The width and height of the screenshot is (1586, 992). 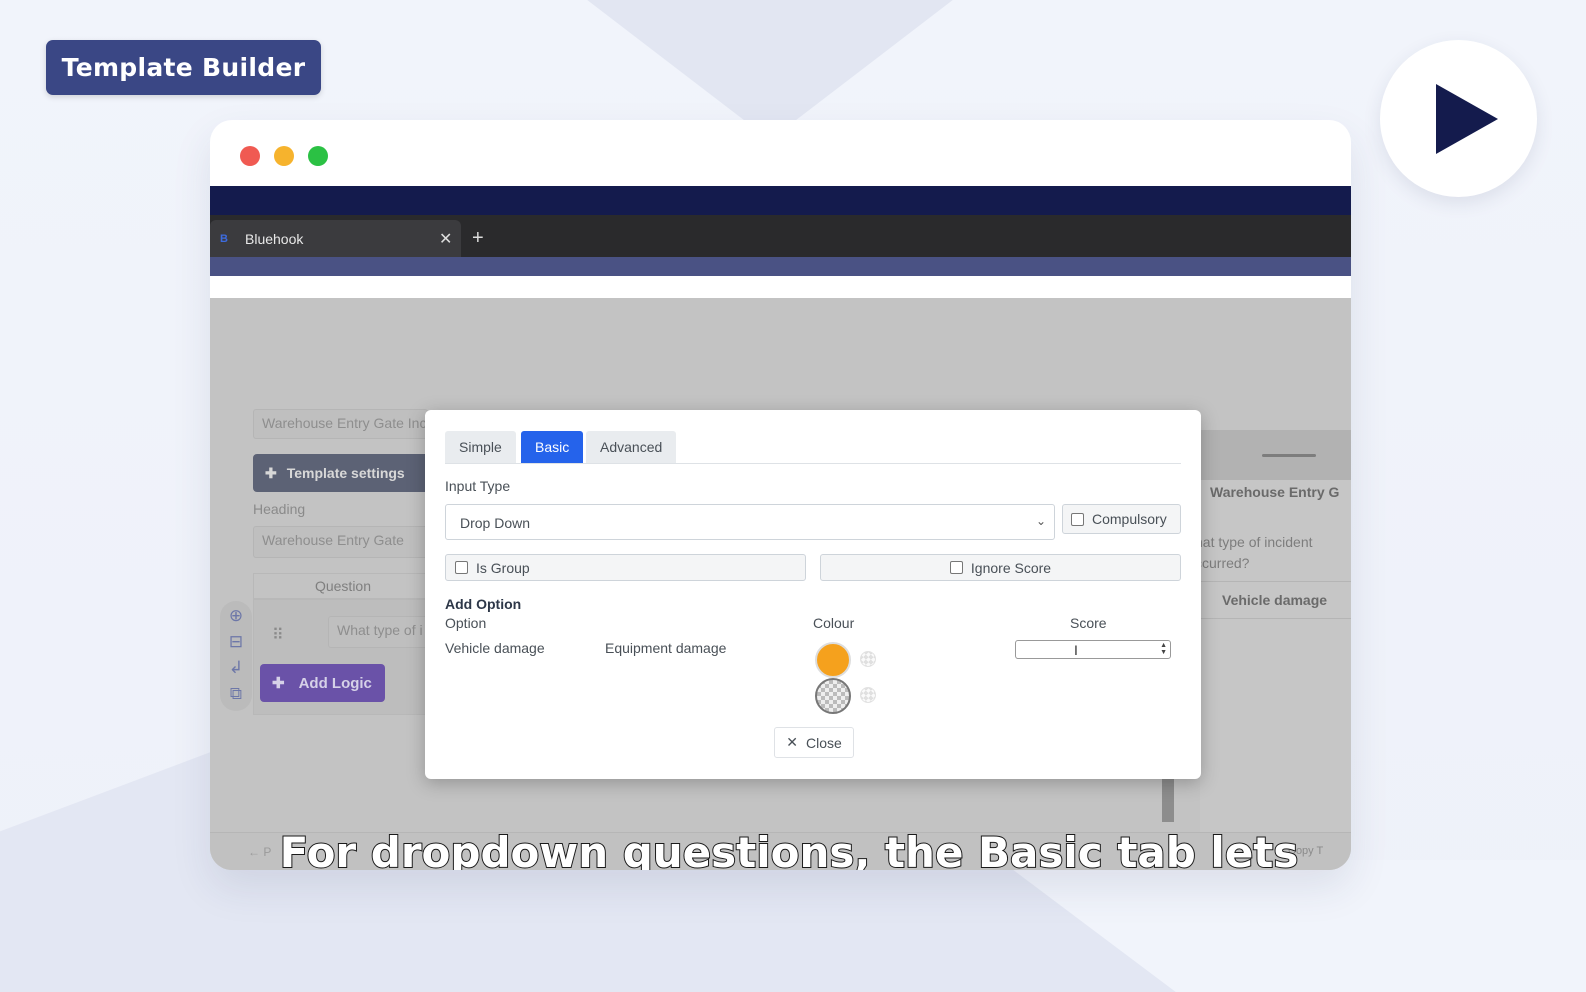 What do you see at coordinates (750, 522) in the screenshot?
I see `input-type-select: Drop Down ⌄` at bounding box center [750, 522].